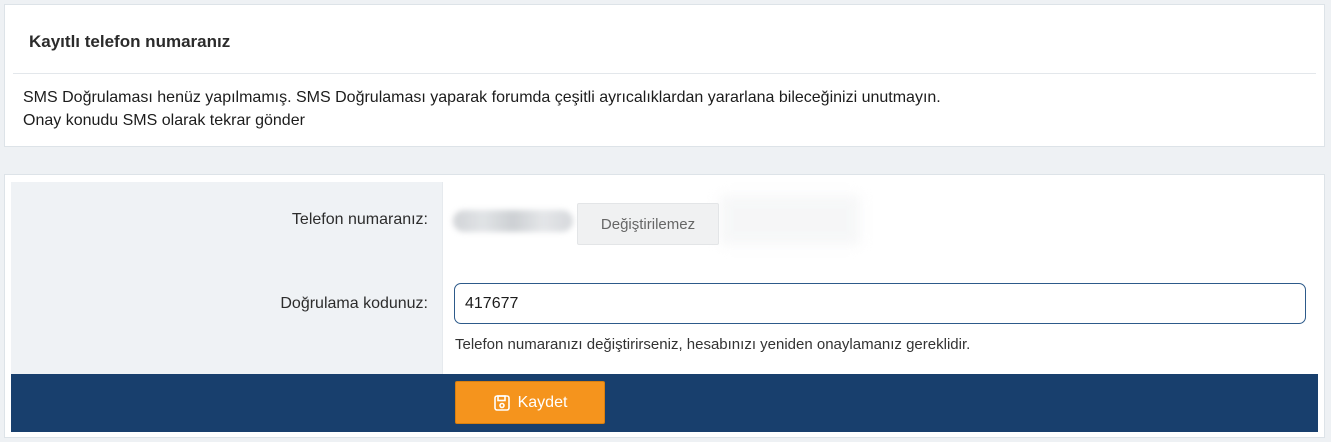  I want to click on save-button: Kaydet, so click(530, 402).